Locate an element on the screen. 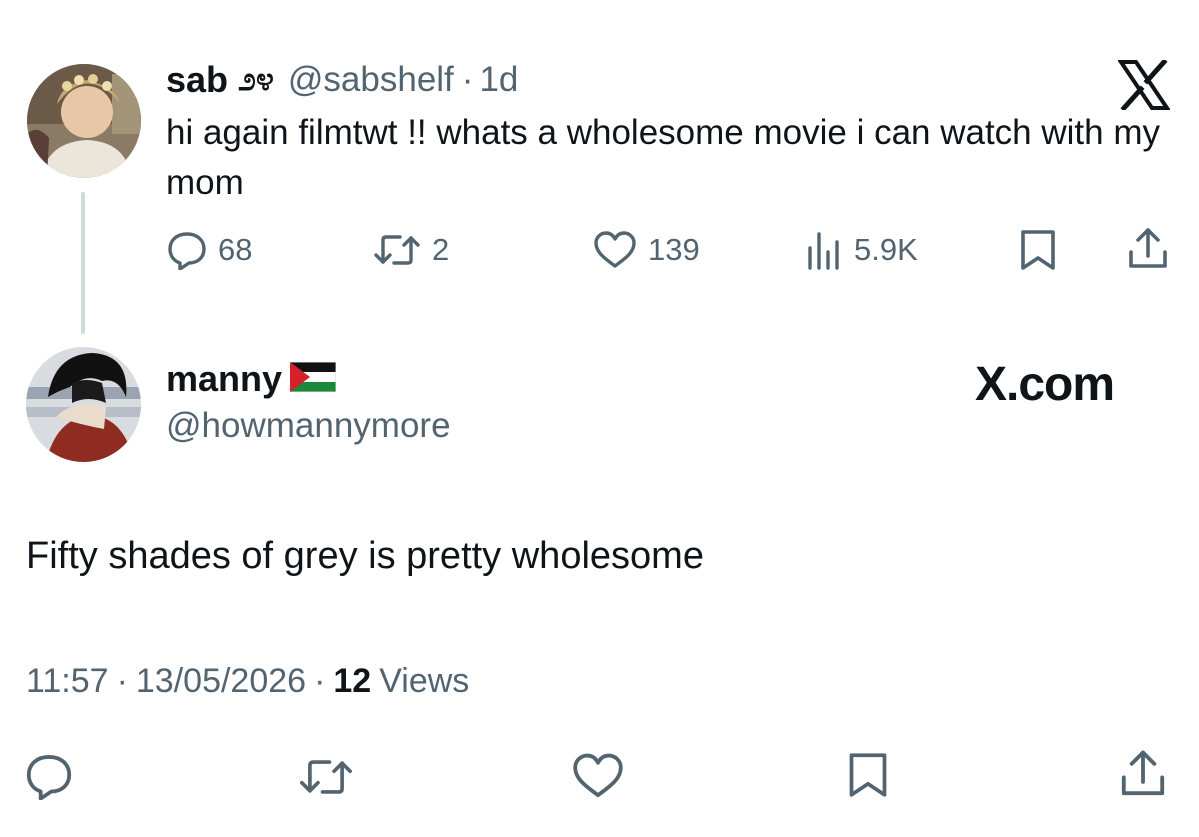 This screenshot has width=1199, height=837. palestine-flag-icon is located at coordinates (313, 379).